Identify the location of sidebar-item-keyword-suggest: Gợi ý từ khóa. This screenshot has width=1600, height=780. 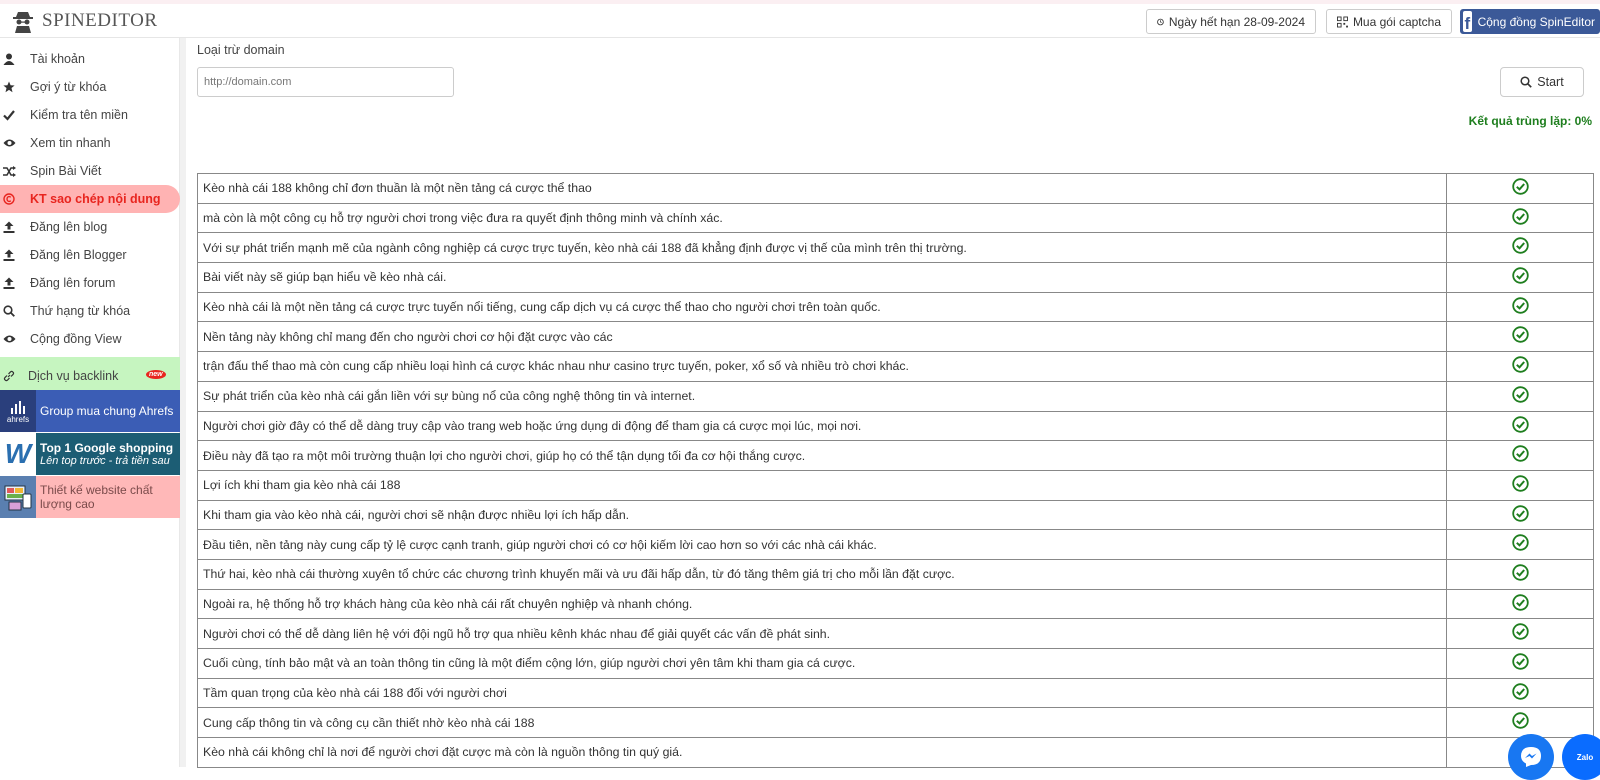
(90, 87).